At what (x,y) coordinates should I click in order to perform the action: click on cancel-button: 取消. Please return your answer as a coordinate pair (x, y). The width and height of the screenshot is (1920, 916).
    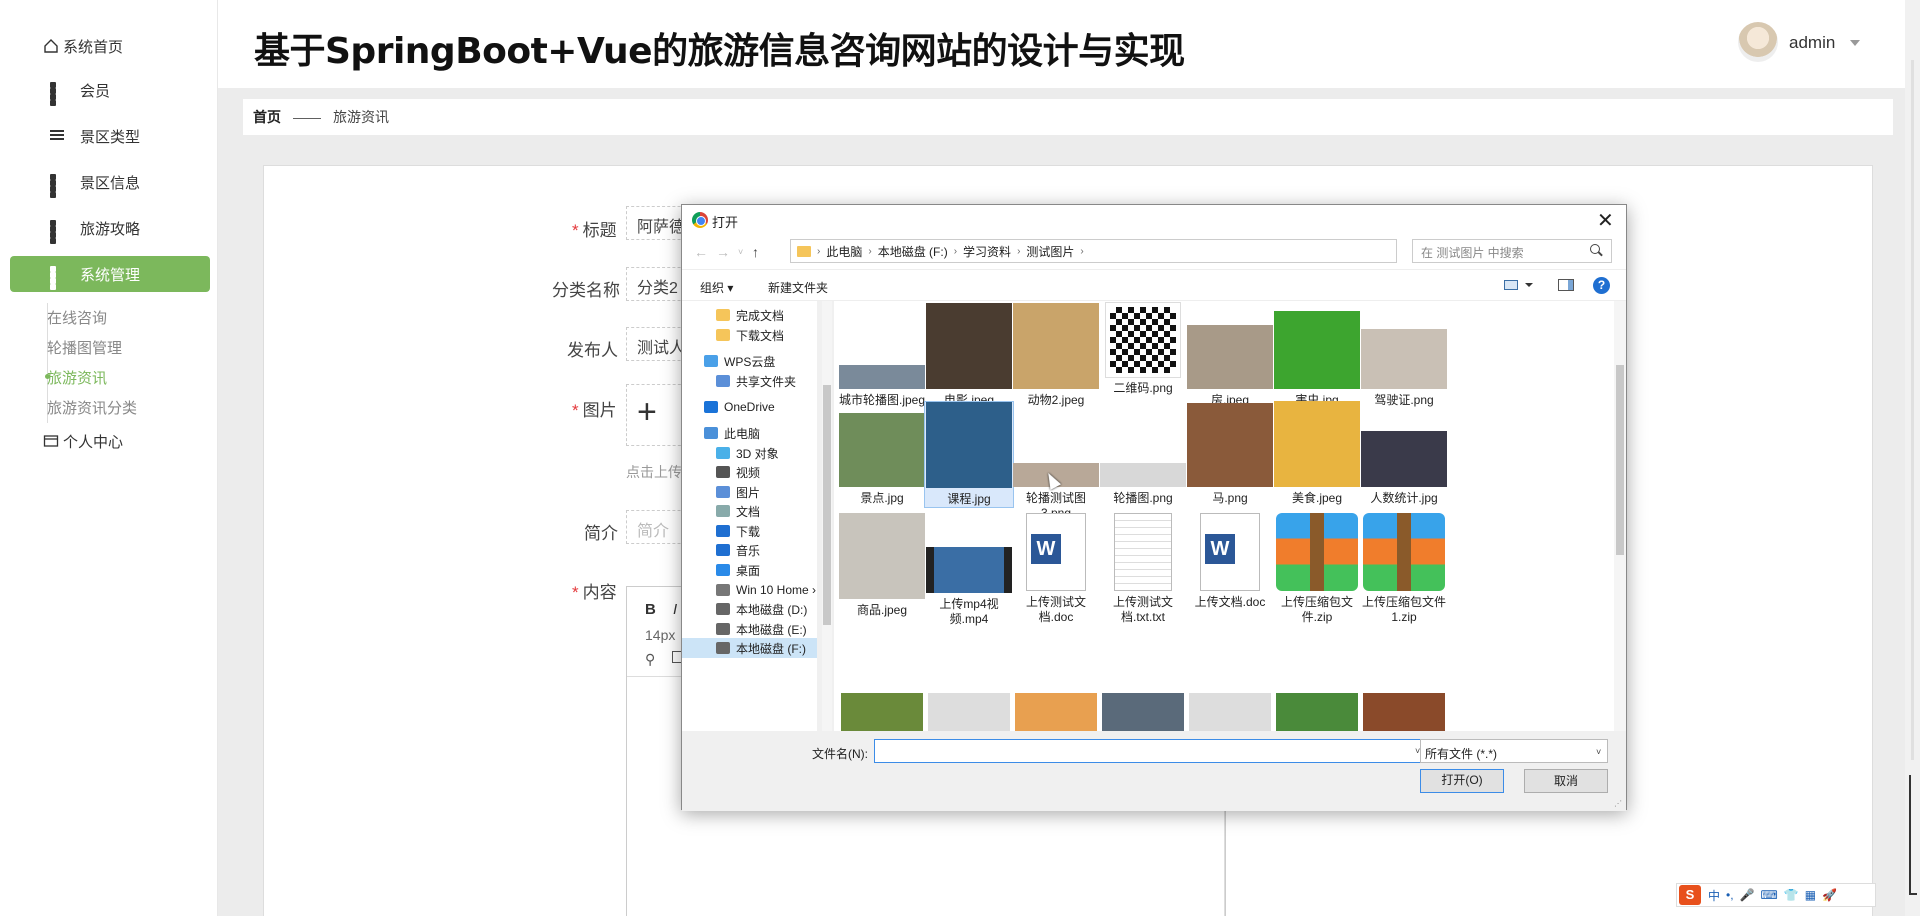
    Looking at the image, I should click on (1566, 781).